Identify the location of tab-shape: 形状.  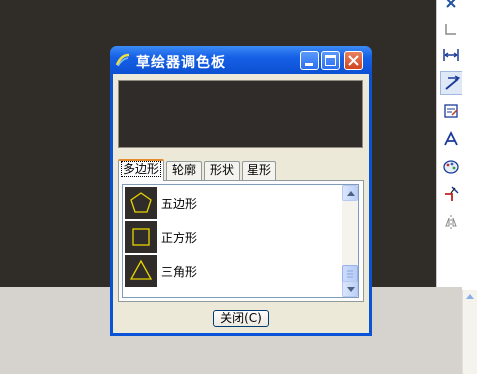
(222, 170).